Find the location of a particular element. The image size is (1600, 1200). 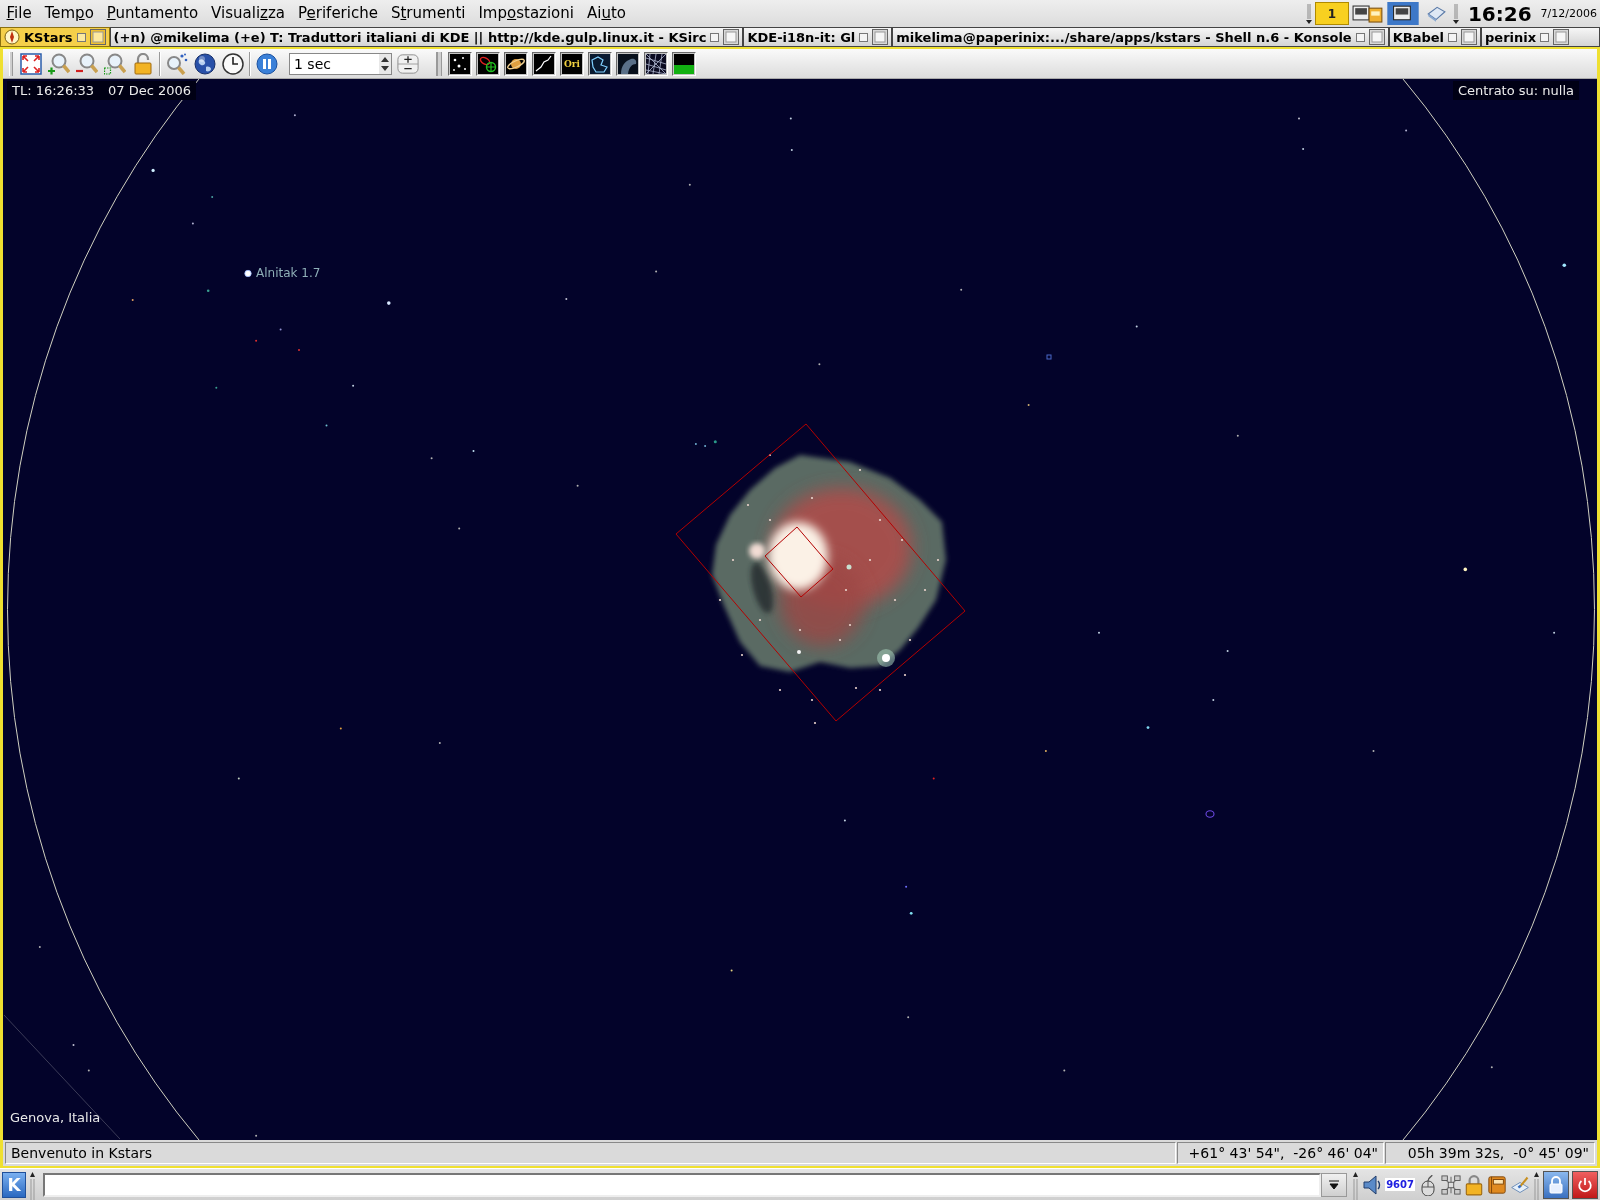

logout-button is located at coordinates (1585, 1184).